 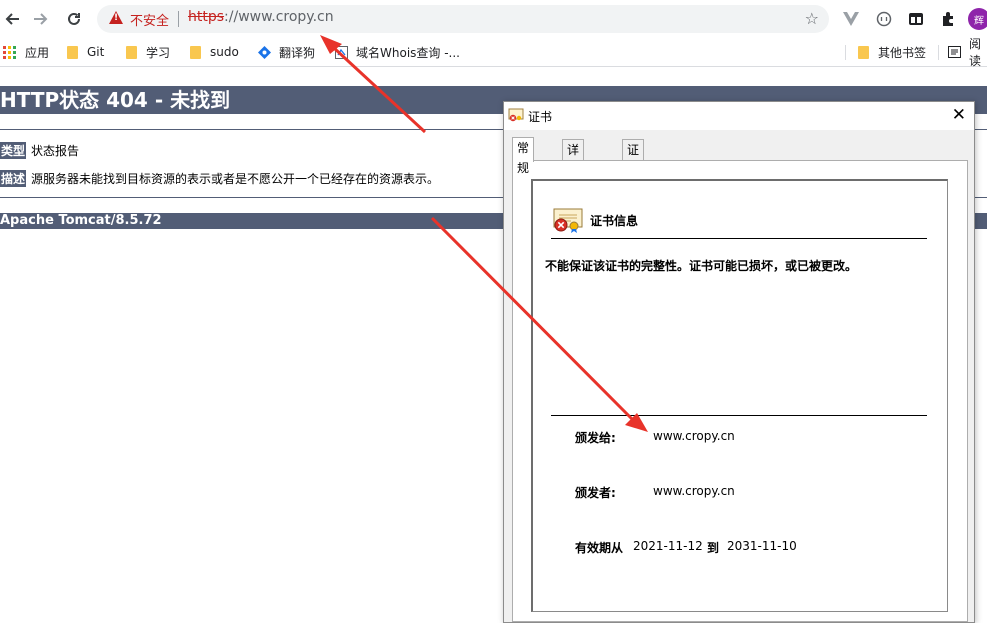 I want to click on bookmark-star-icon: ☆, so click(x=812, y=18).